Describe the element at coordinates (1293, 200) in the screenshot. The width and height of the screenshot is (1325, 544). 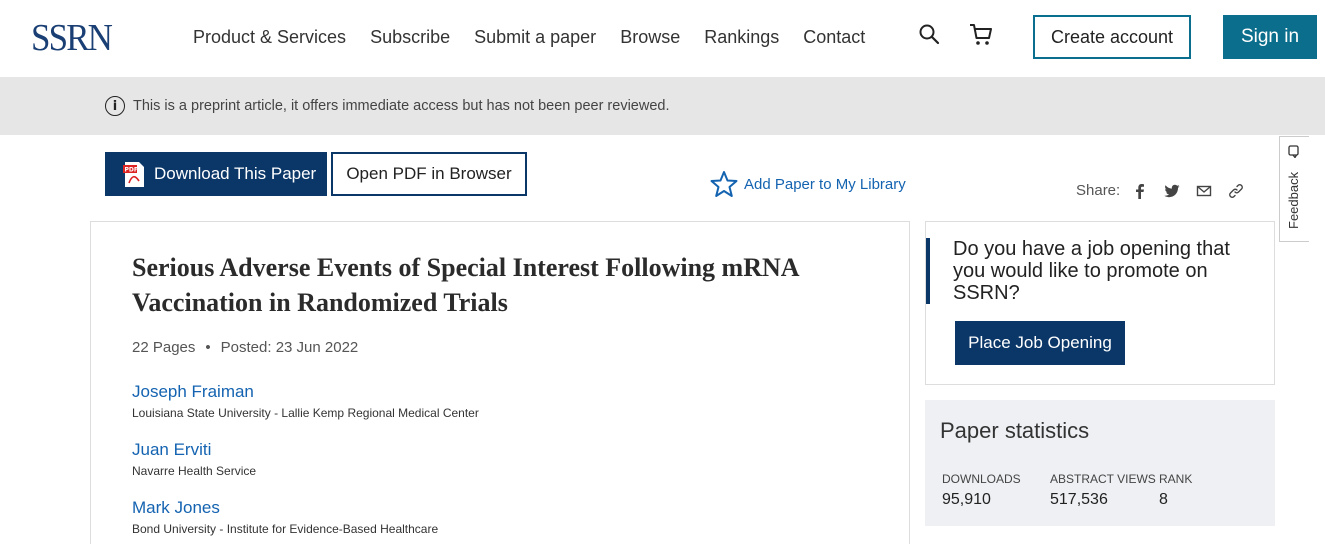
I see `feedback-label: Feedback` at that location.